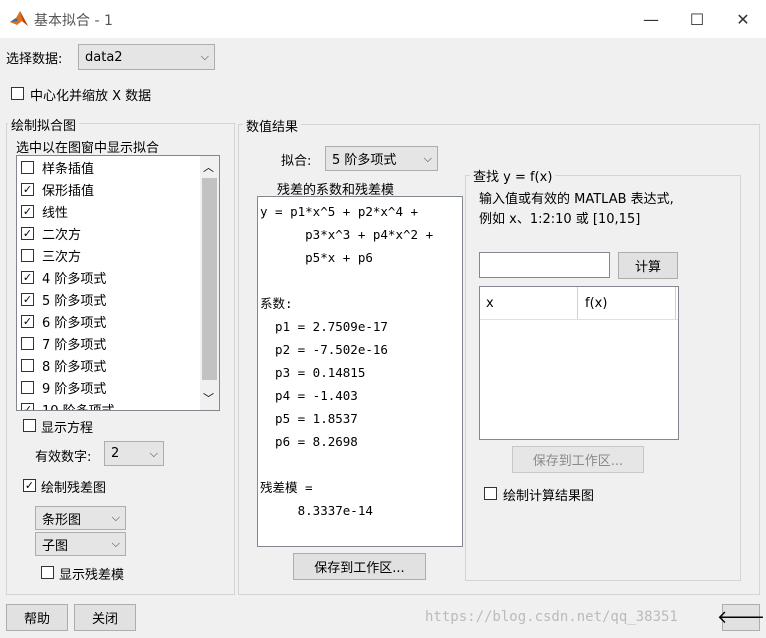  I want to click on chevron-down-icon: ﹀, so click(208, 398).